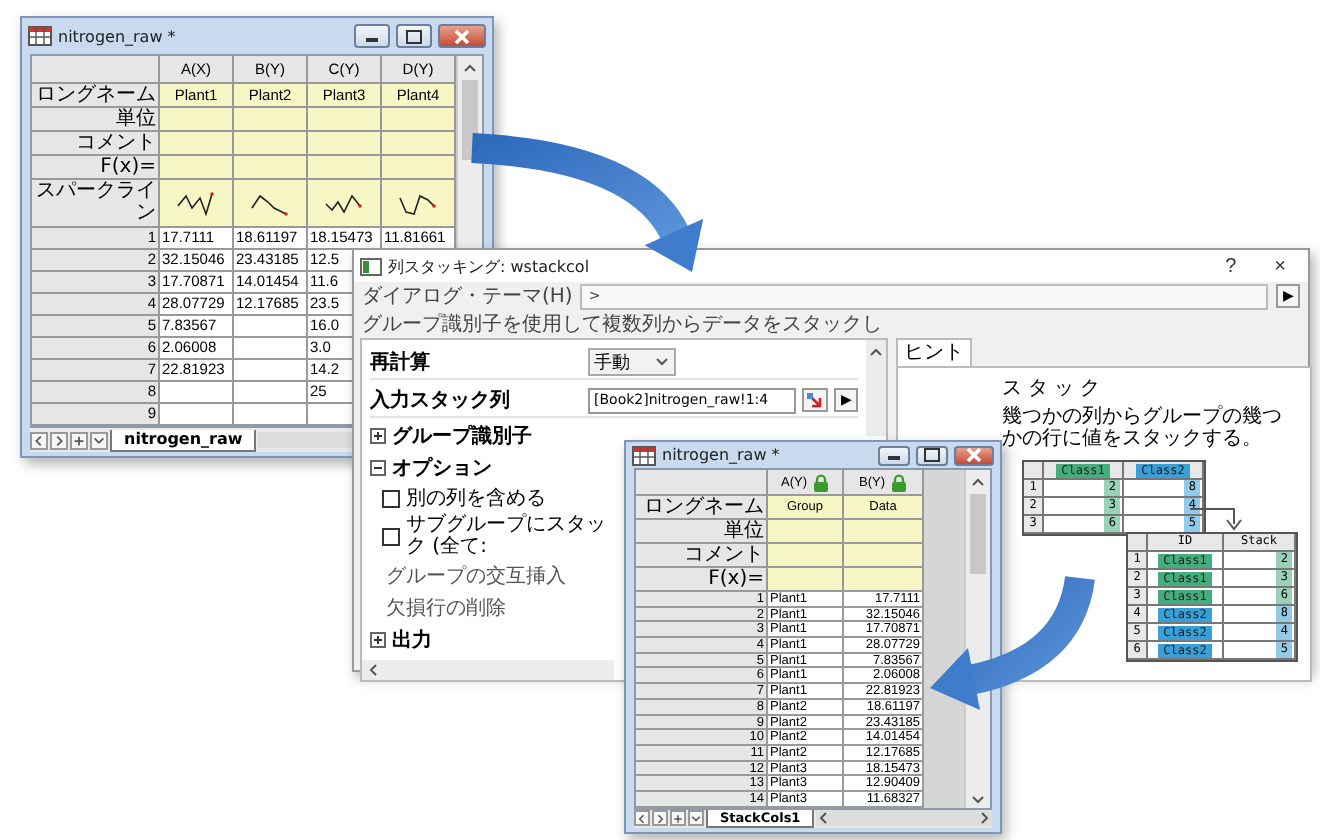 This screenshot has height=840, width=1320. I want to click on window-title: 列スタッキング: wstackcol, so click(490, 266).